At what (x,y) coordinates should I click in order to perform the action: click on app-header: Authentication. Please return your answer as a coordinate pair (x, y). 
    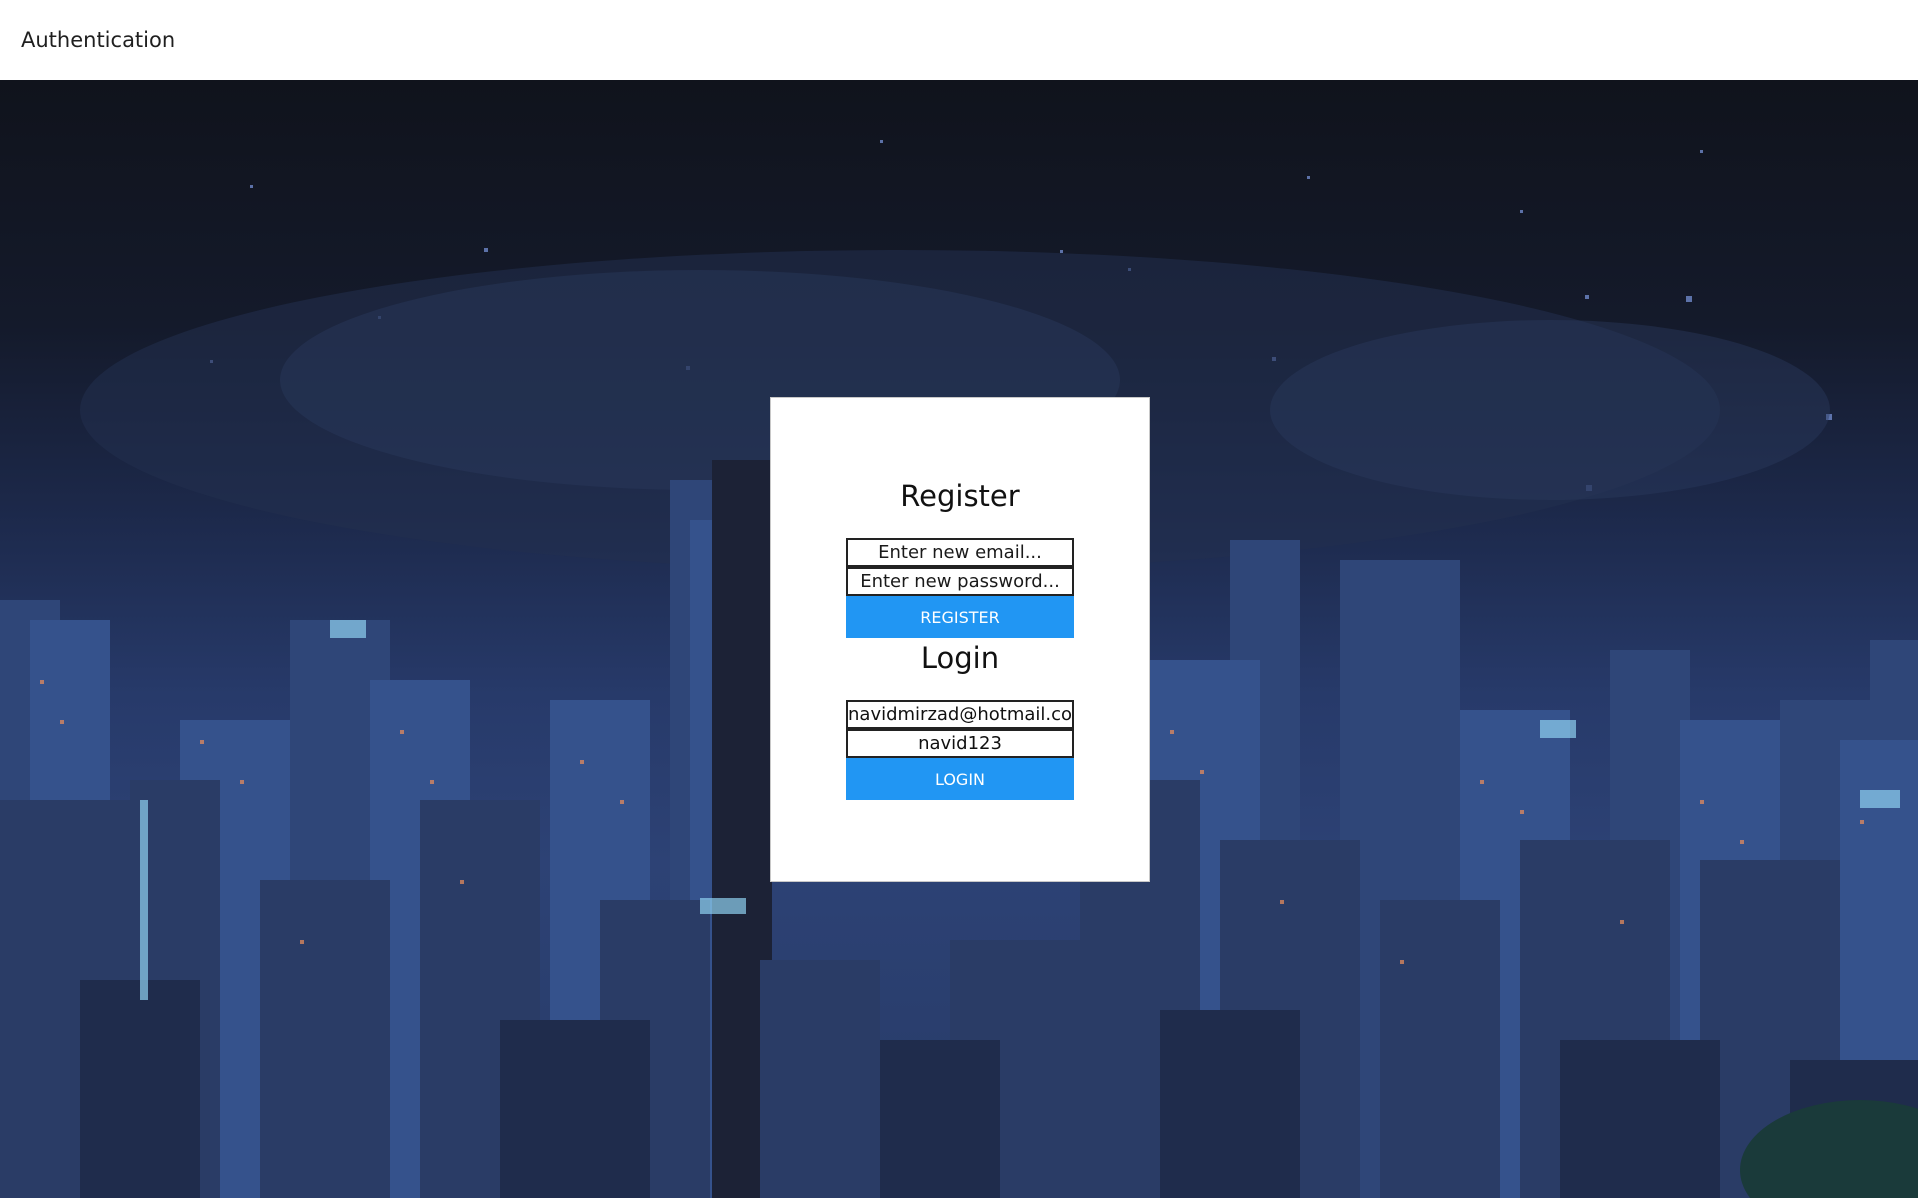
    Looking at the image, I should click on (959, 40).